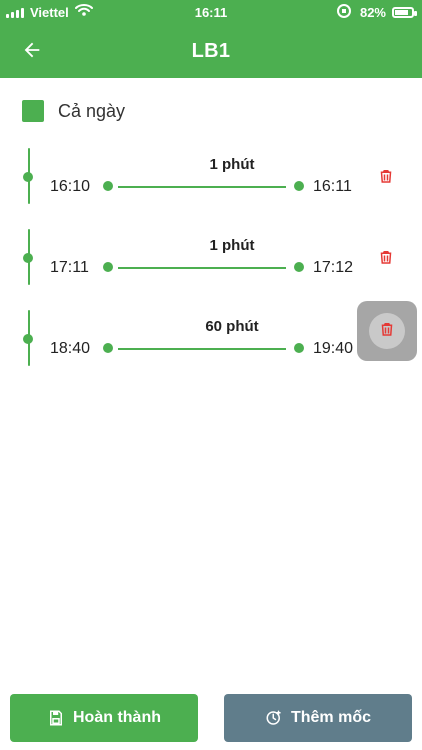  What do you see at coordinates (69, 268) in the screenshot?
I see `start-time: 17:11` at bounding box center [69, 268].